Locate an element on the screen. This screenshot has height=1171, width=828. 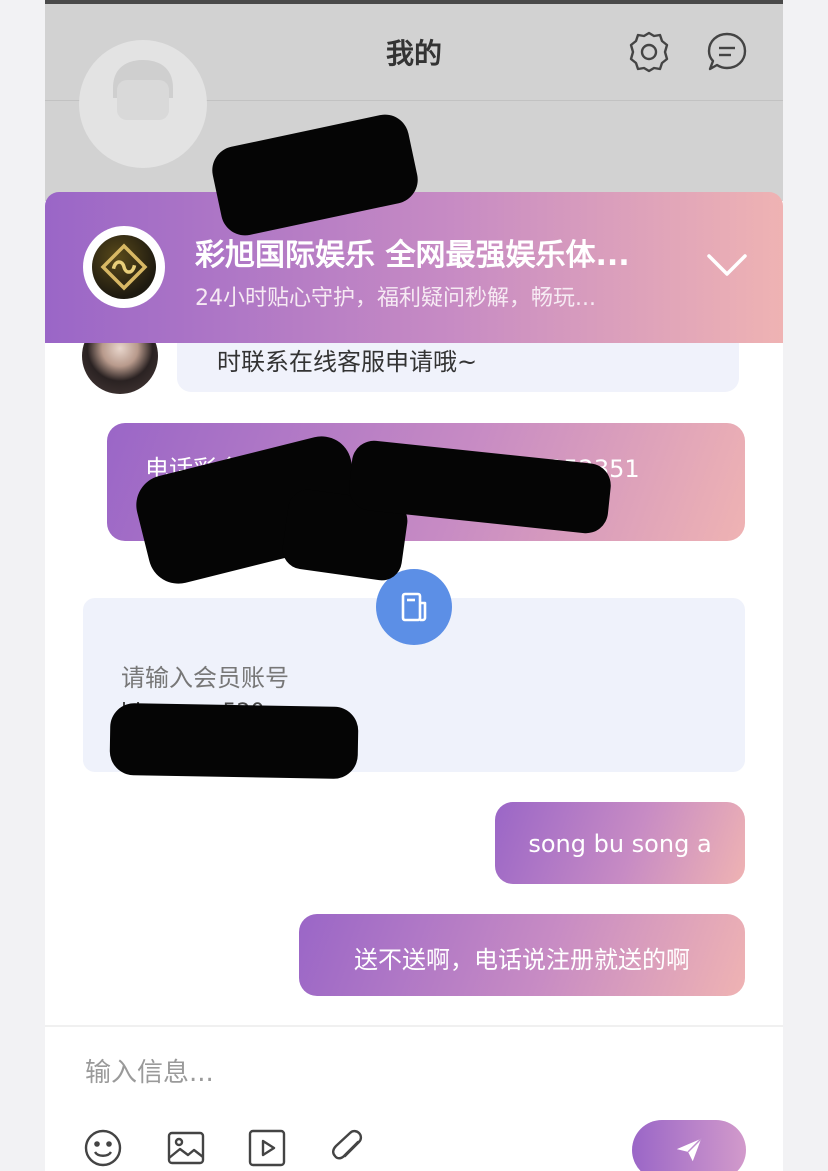
agent-message-text: 时联系在线客服申请哦~ is located at coordinates (347, 362).